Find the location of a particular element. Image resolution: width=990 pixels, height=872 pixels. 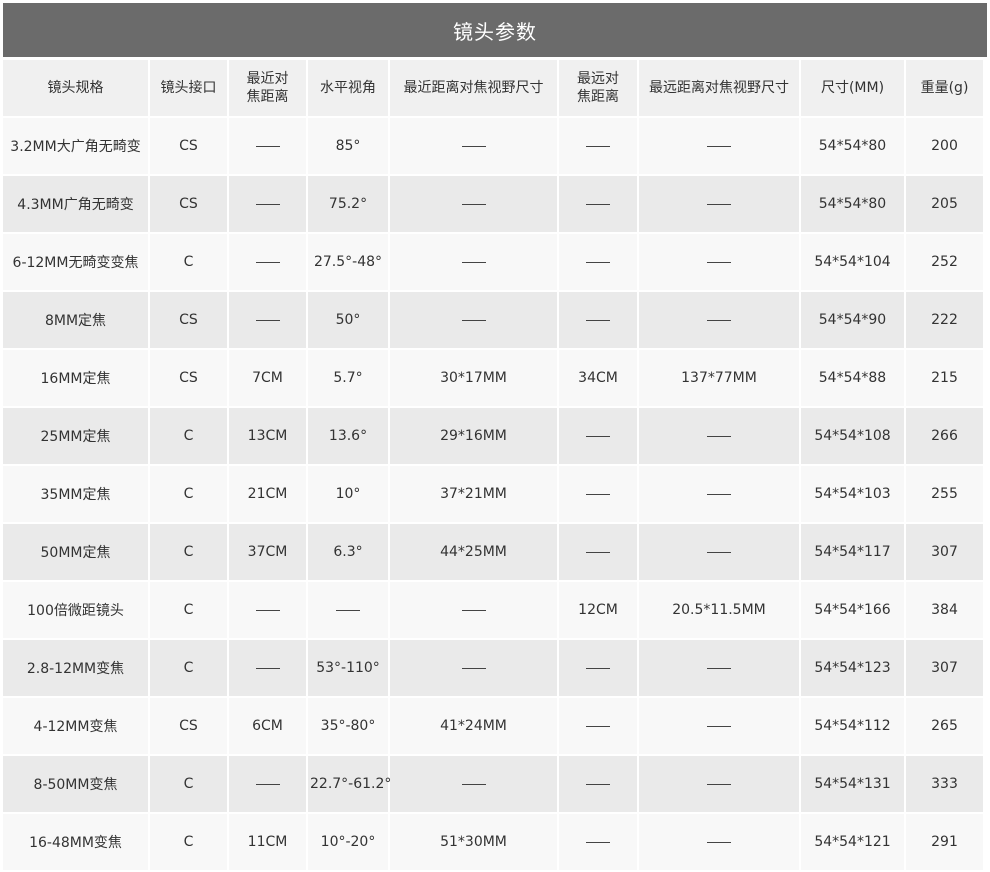

header-weight: 重量(g) is located at coordinates (944, 88).